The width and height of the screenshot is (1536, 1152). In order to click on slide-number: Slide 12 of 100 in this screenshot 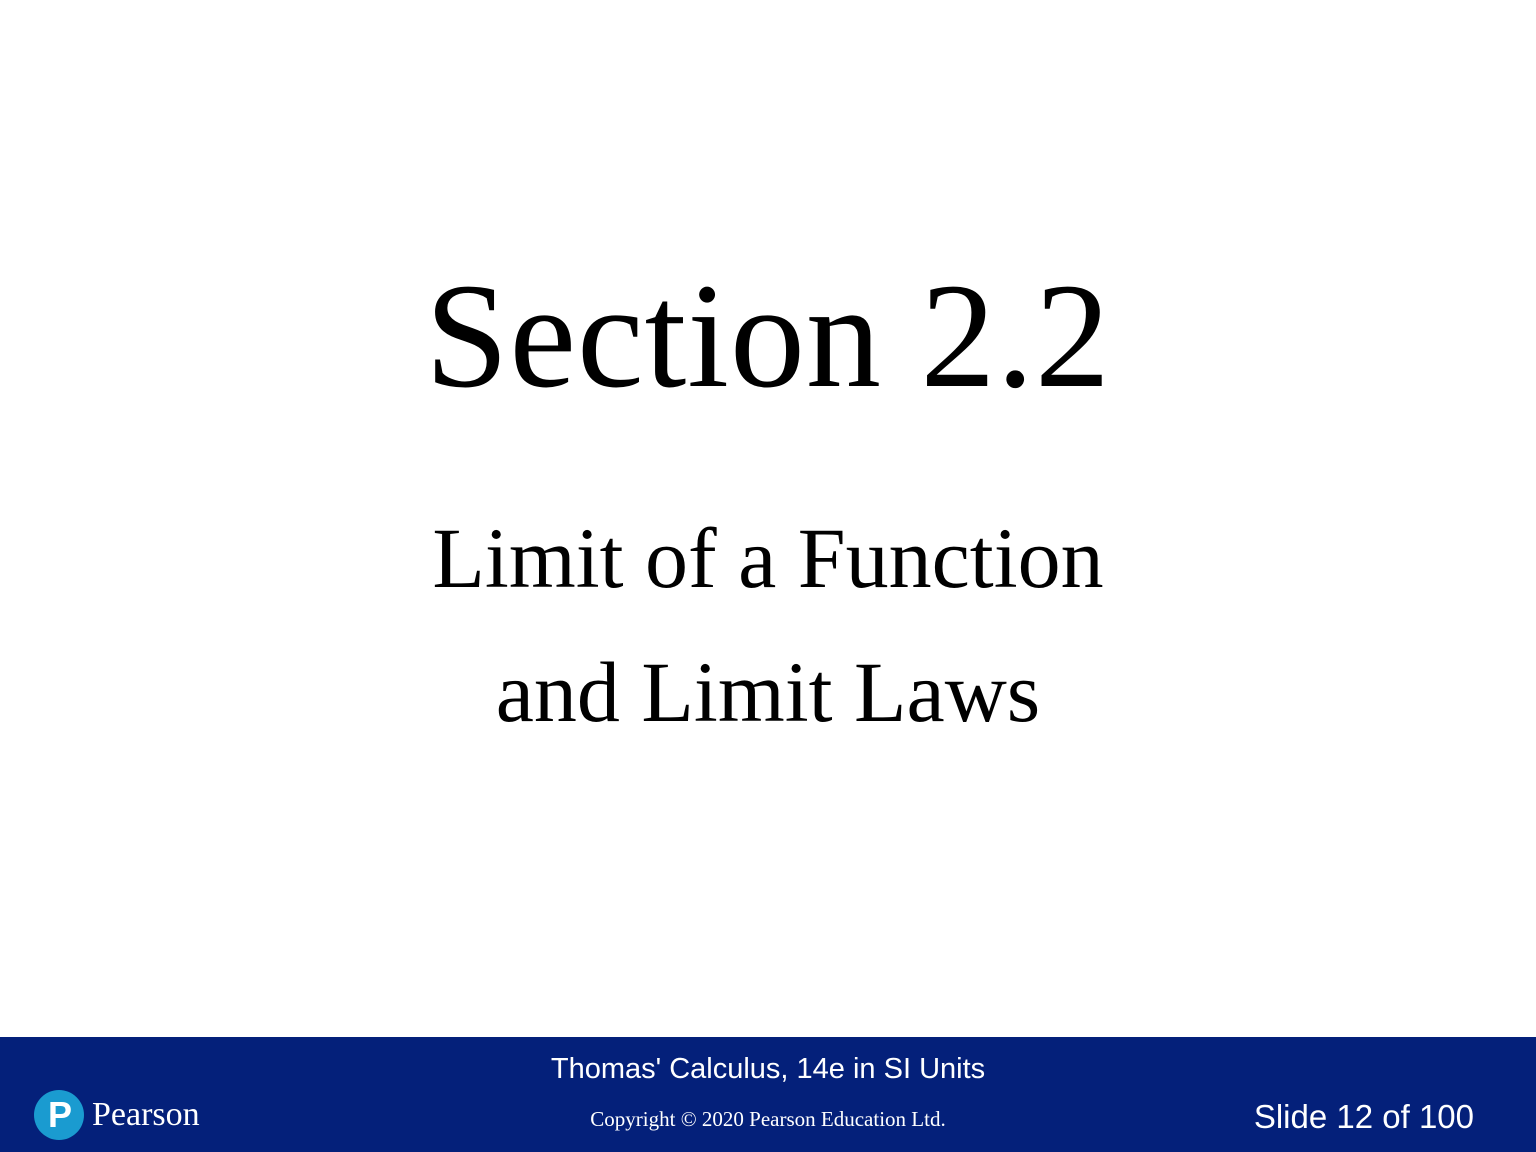, I will do `click(1363, 1116)`.